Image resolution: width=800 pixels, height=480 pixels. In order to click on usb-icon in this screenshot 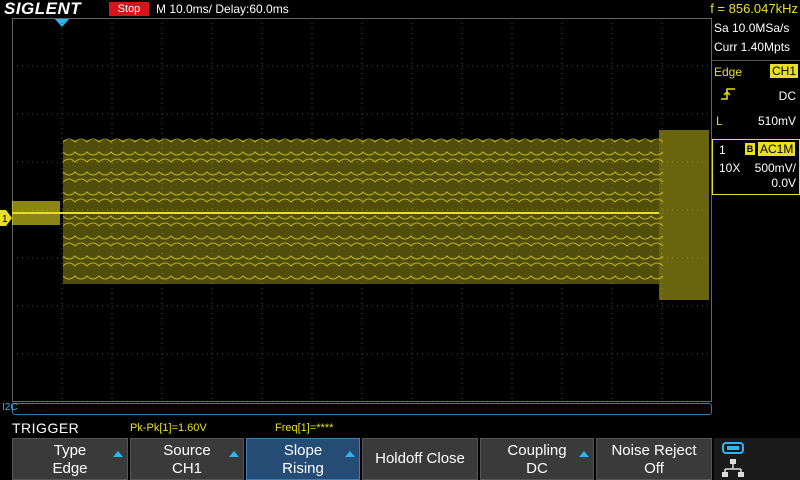, I will do `click(733, 448)`.